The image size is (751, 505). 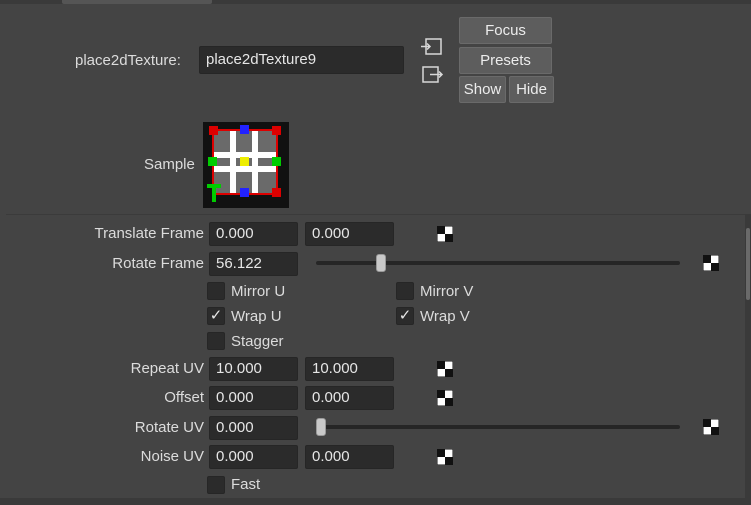 What do you see at coordinates (482, 89) in the screenshot?
I see `show-button: Show` at bounding box center [482, 89].